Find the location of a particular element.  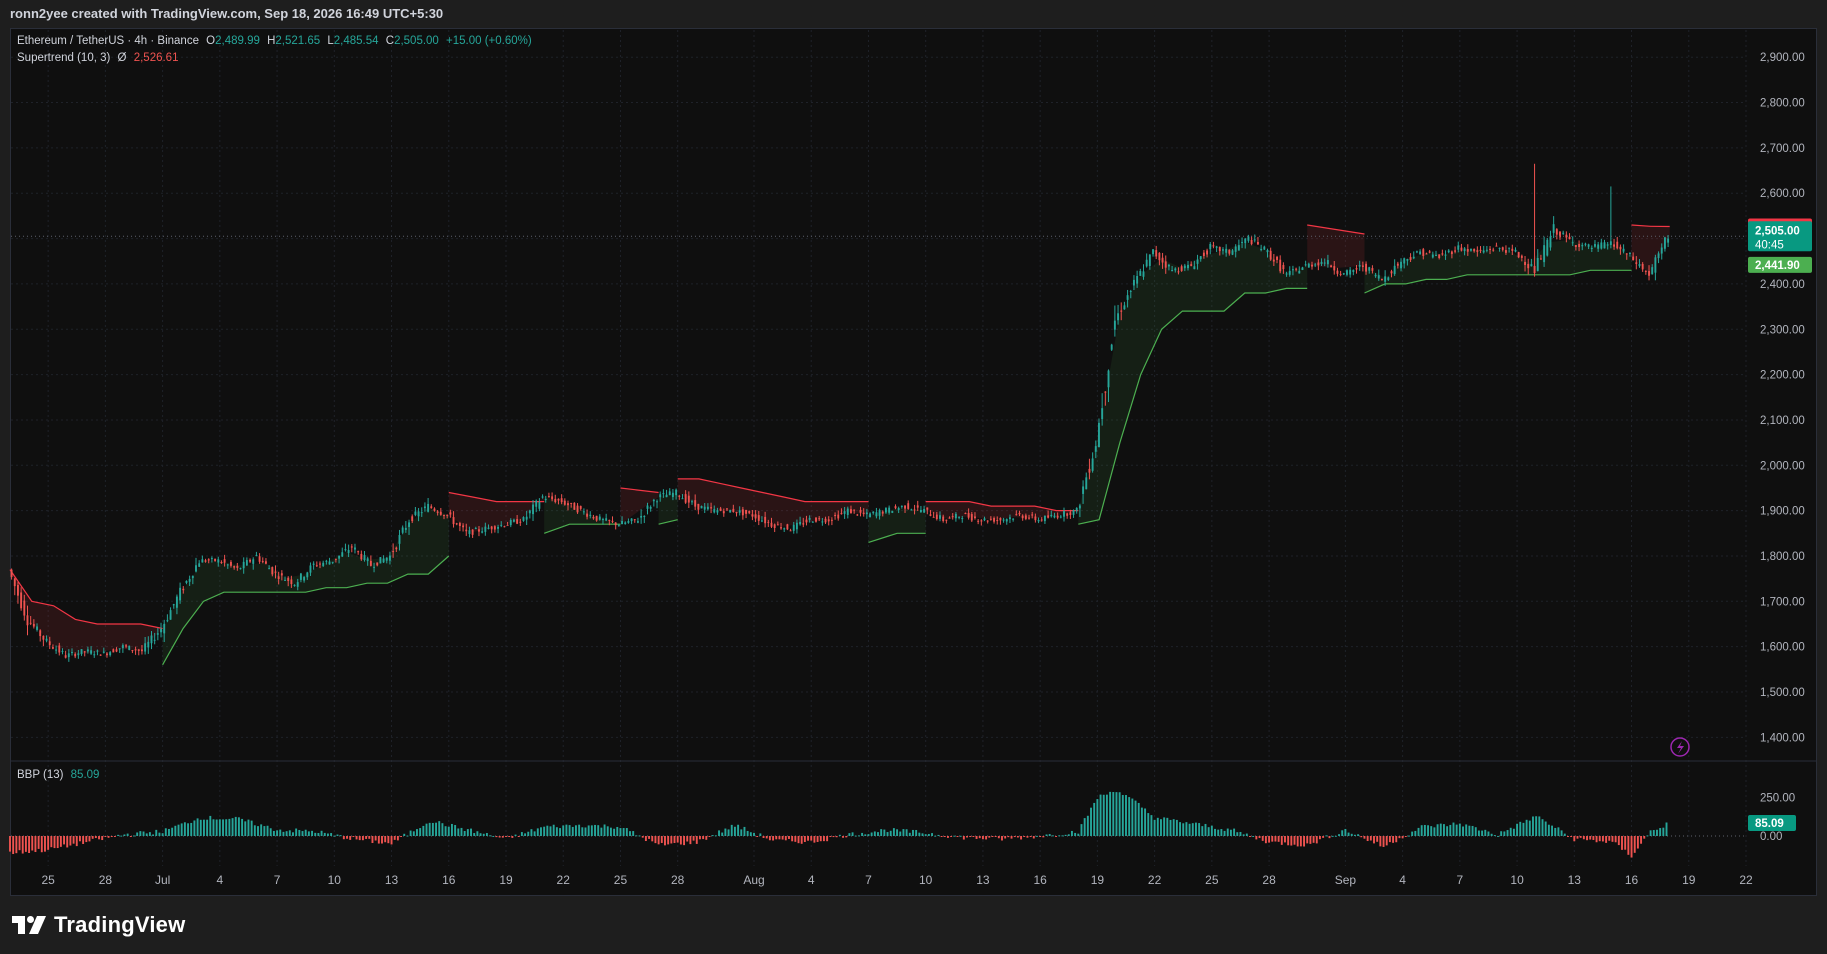

tradingview-logo: TradingView is located at coordinates (98, 925).